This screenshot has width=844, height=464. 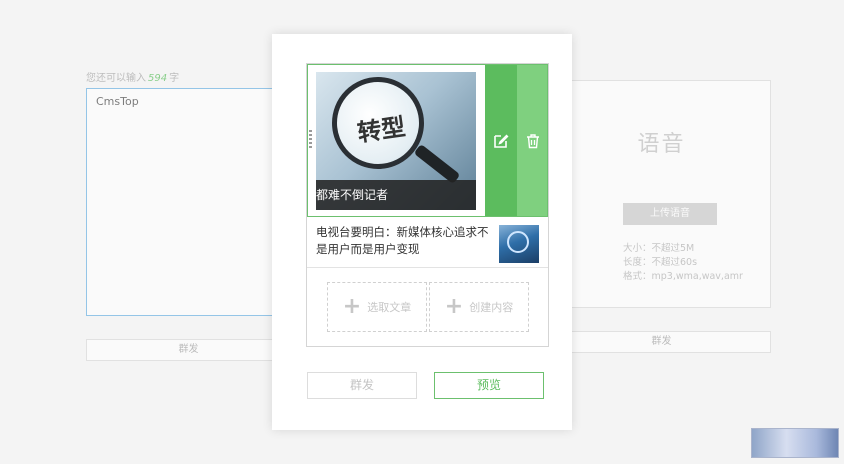 I want to click on add-content-row: + 选取文章 + 创建内容, so click(x=428, y=307).